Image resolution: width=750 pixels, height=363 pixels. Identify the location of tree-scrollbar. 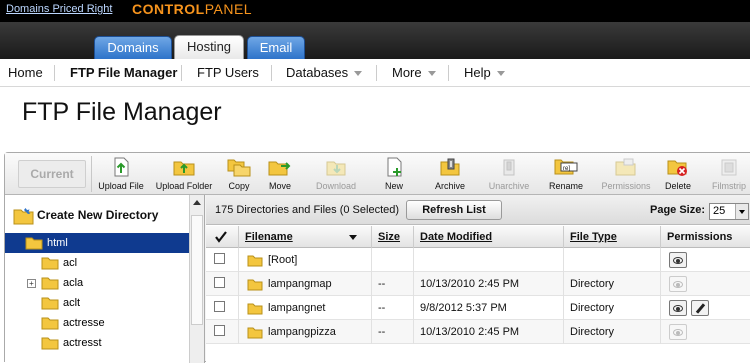
(196, 279).